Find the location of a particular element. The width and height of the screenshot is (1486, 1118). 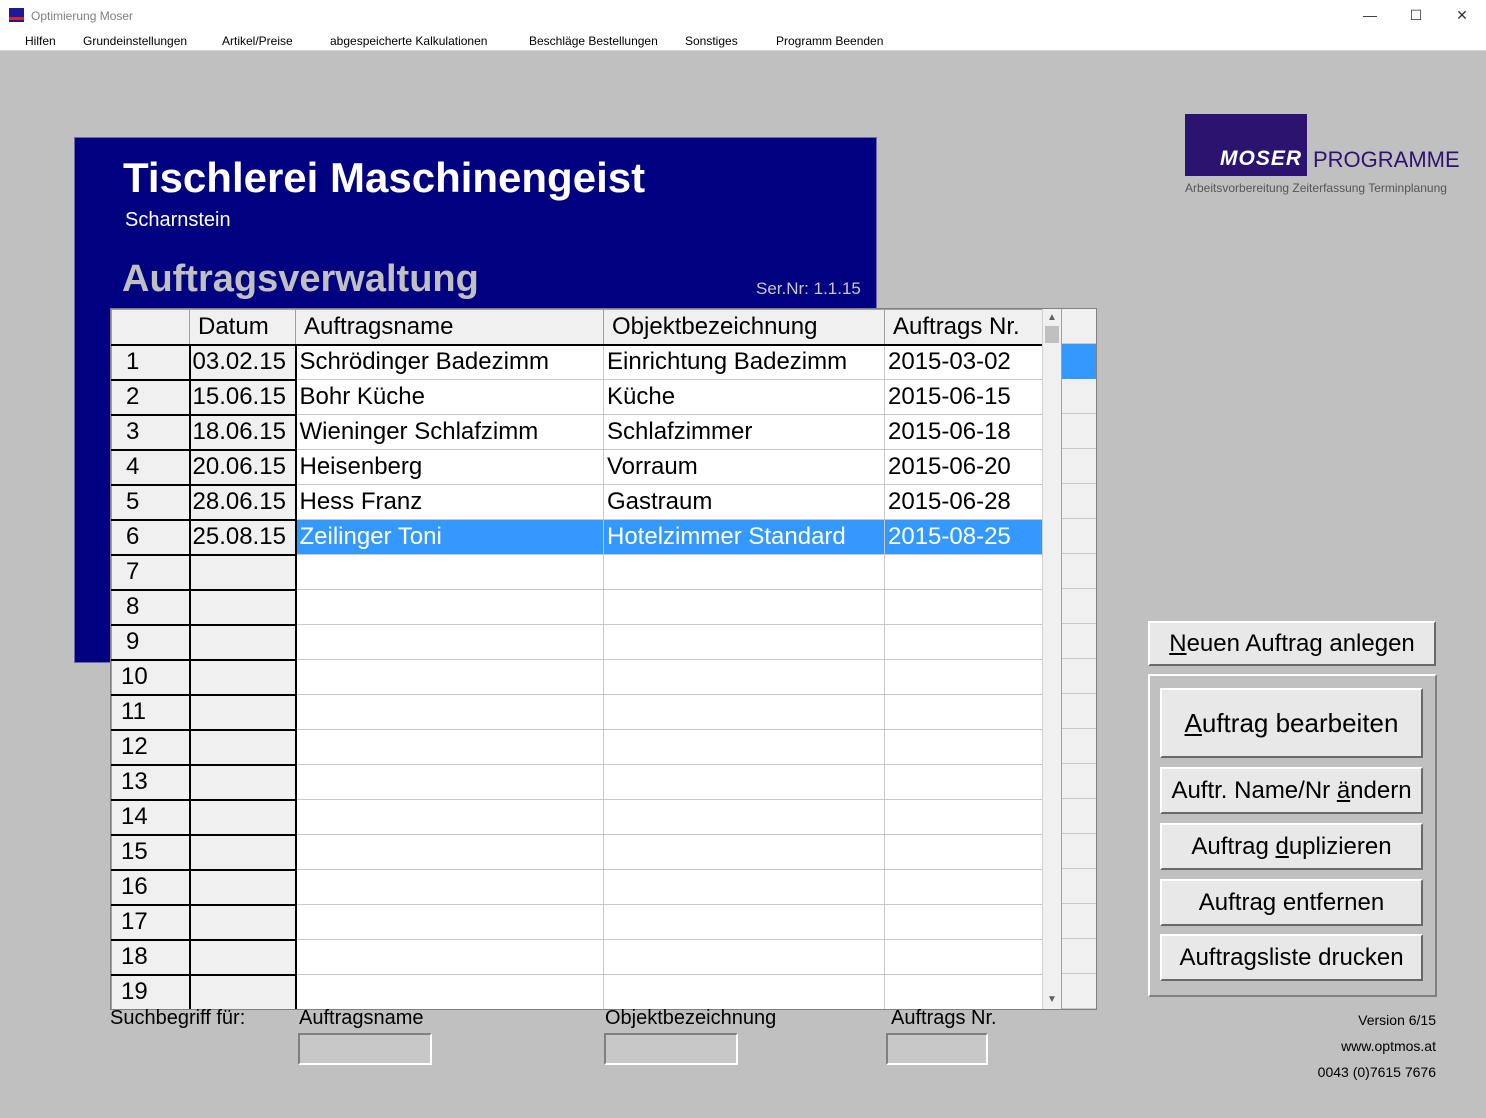

cell-datum: 28.06.15 is located at coordinates (243, 502).